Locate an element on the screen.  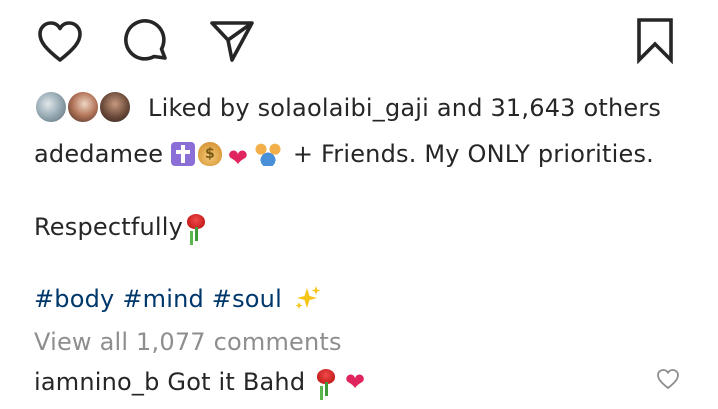
caption-text-respectfully: Respectfully is located at coordinates (109, 227).